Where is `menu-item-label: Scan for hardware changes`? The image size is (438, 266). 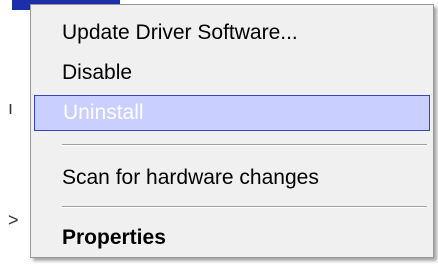 menu-item-label: Scan for hardware changes is located at coordinates (190, 177).